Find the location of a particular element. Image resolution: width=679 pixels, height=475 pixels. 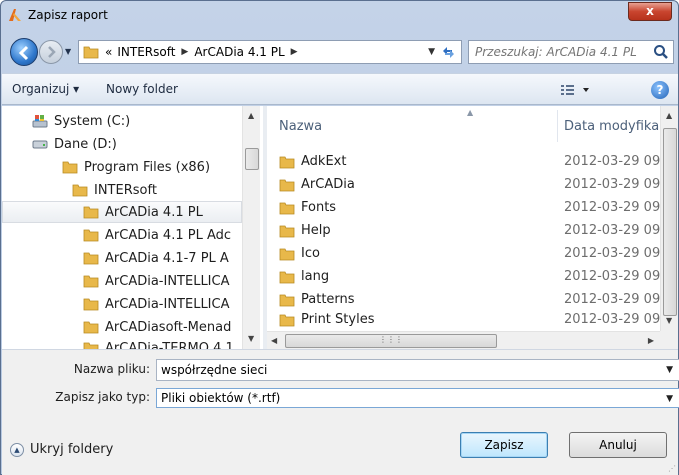

file-name: Print Styles is located at coordinates (338, 319).